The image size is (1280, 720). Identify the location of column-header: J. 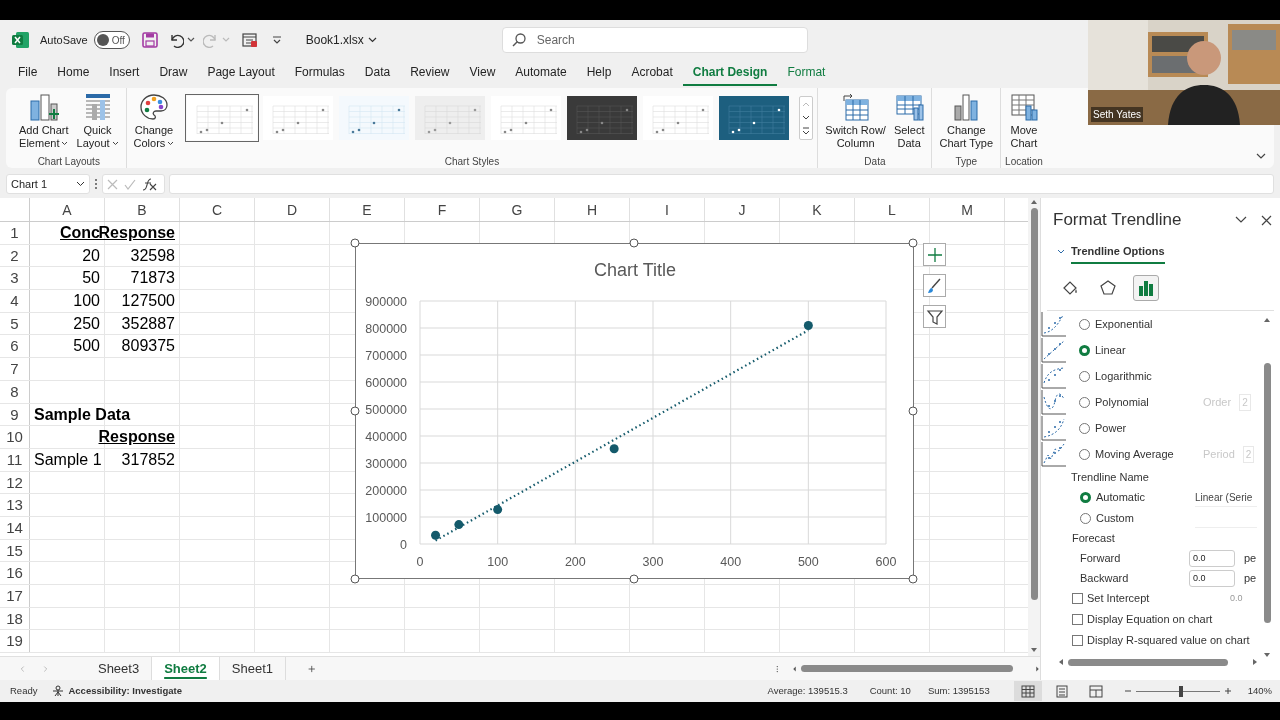
(742, 209).